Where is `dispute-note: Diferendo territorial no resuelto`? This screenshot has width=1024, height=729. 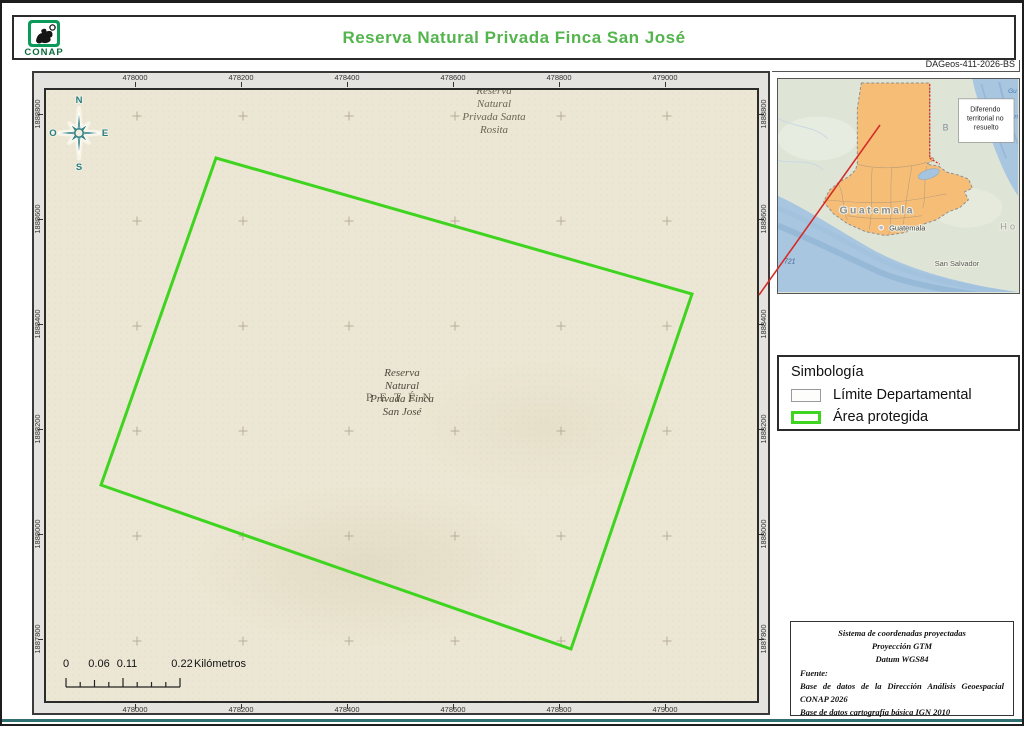
dispute-note: Diferendo territorial no resuelto is located at coordinates (986, 120).